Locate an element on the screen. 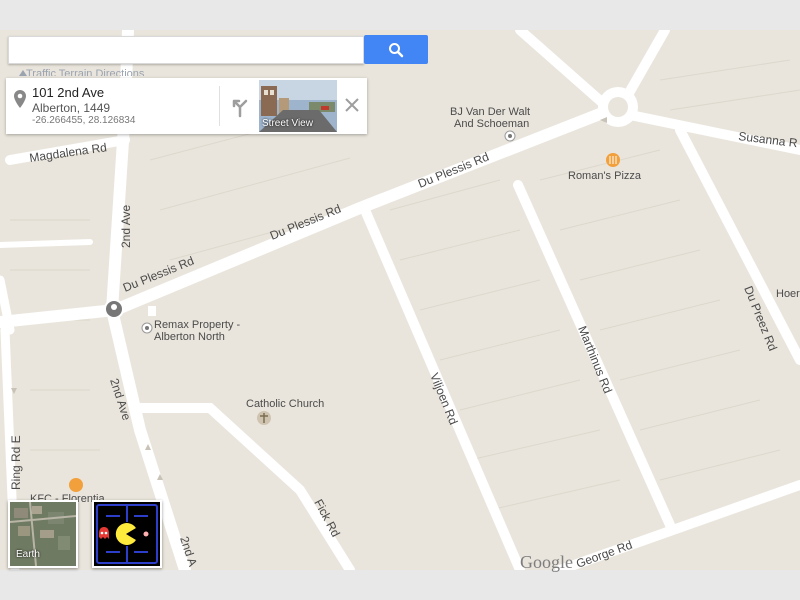  poi-label-hoers: Hoers is located at coordinates (788, 294).